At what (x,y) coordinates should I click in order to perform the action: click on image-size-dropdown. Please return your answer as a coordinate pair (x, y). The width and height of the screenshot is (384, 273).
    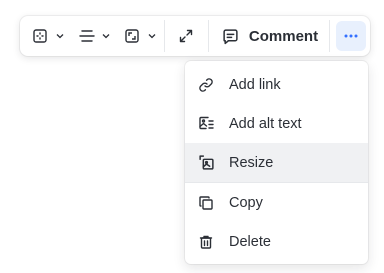
    Looking at the image, I should click on (140, 36).